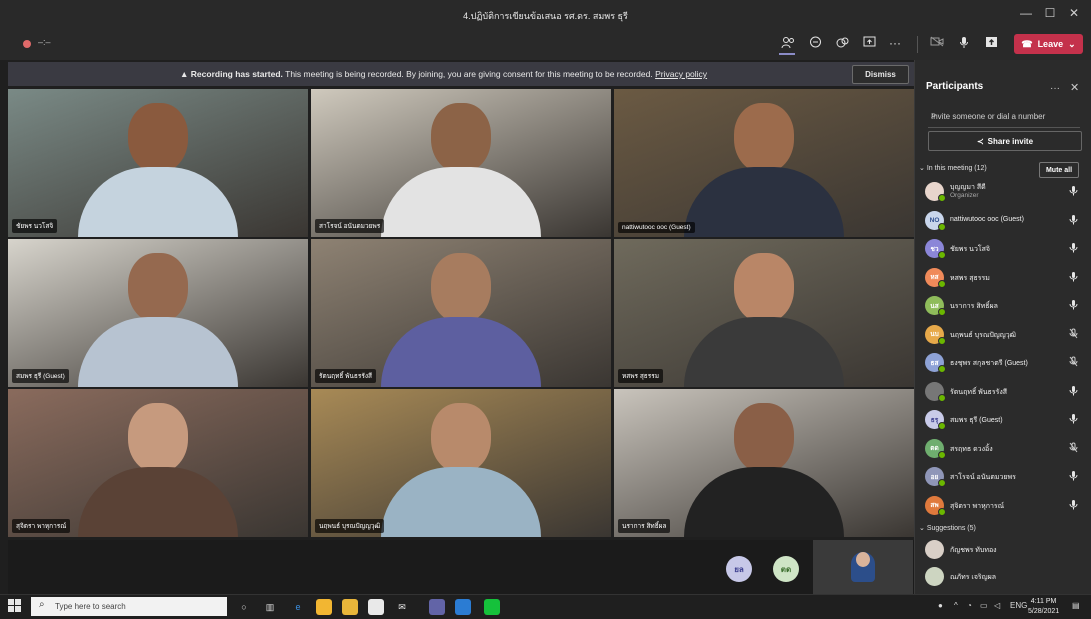 The image size is (1091, 619). Describe the element at coordinates (492, 607) in the screenshot. I see `line-icon` at that location.